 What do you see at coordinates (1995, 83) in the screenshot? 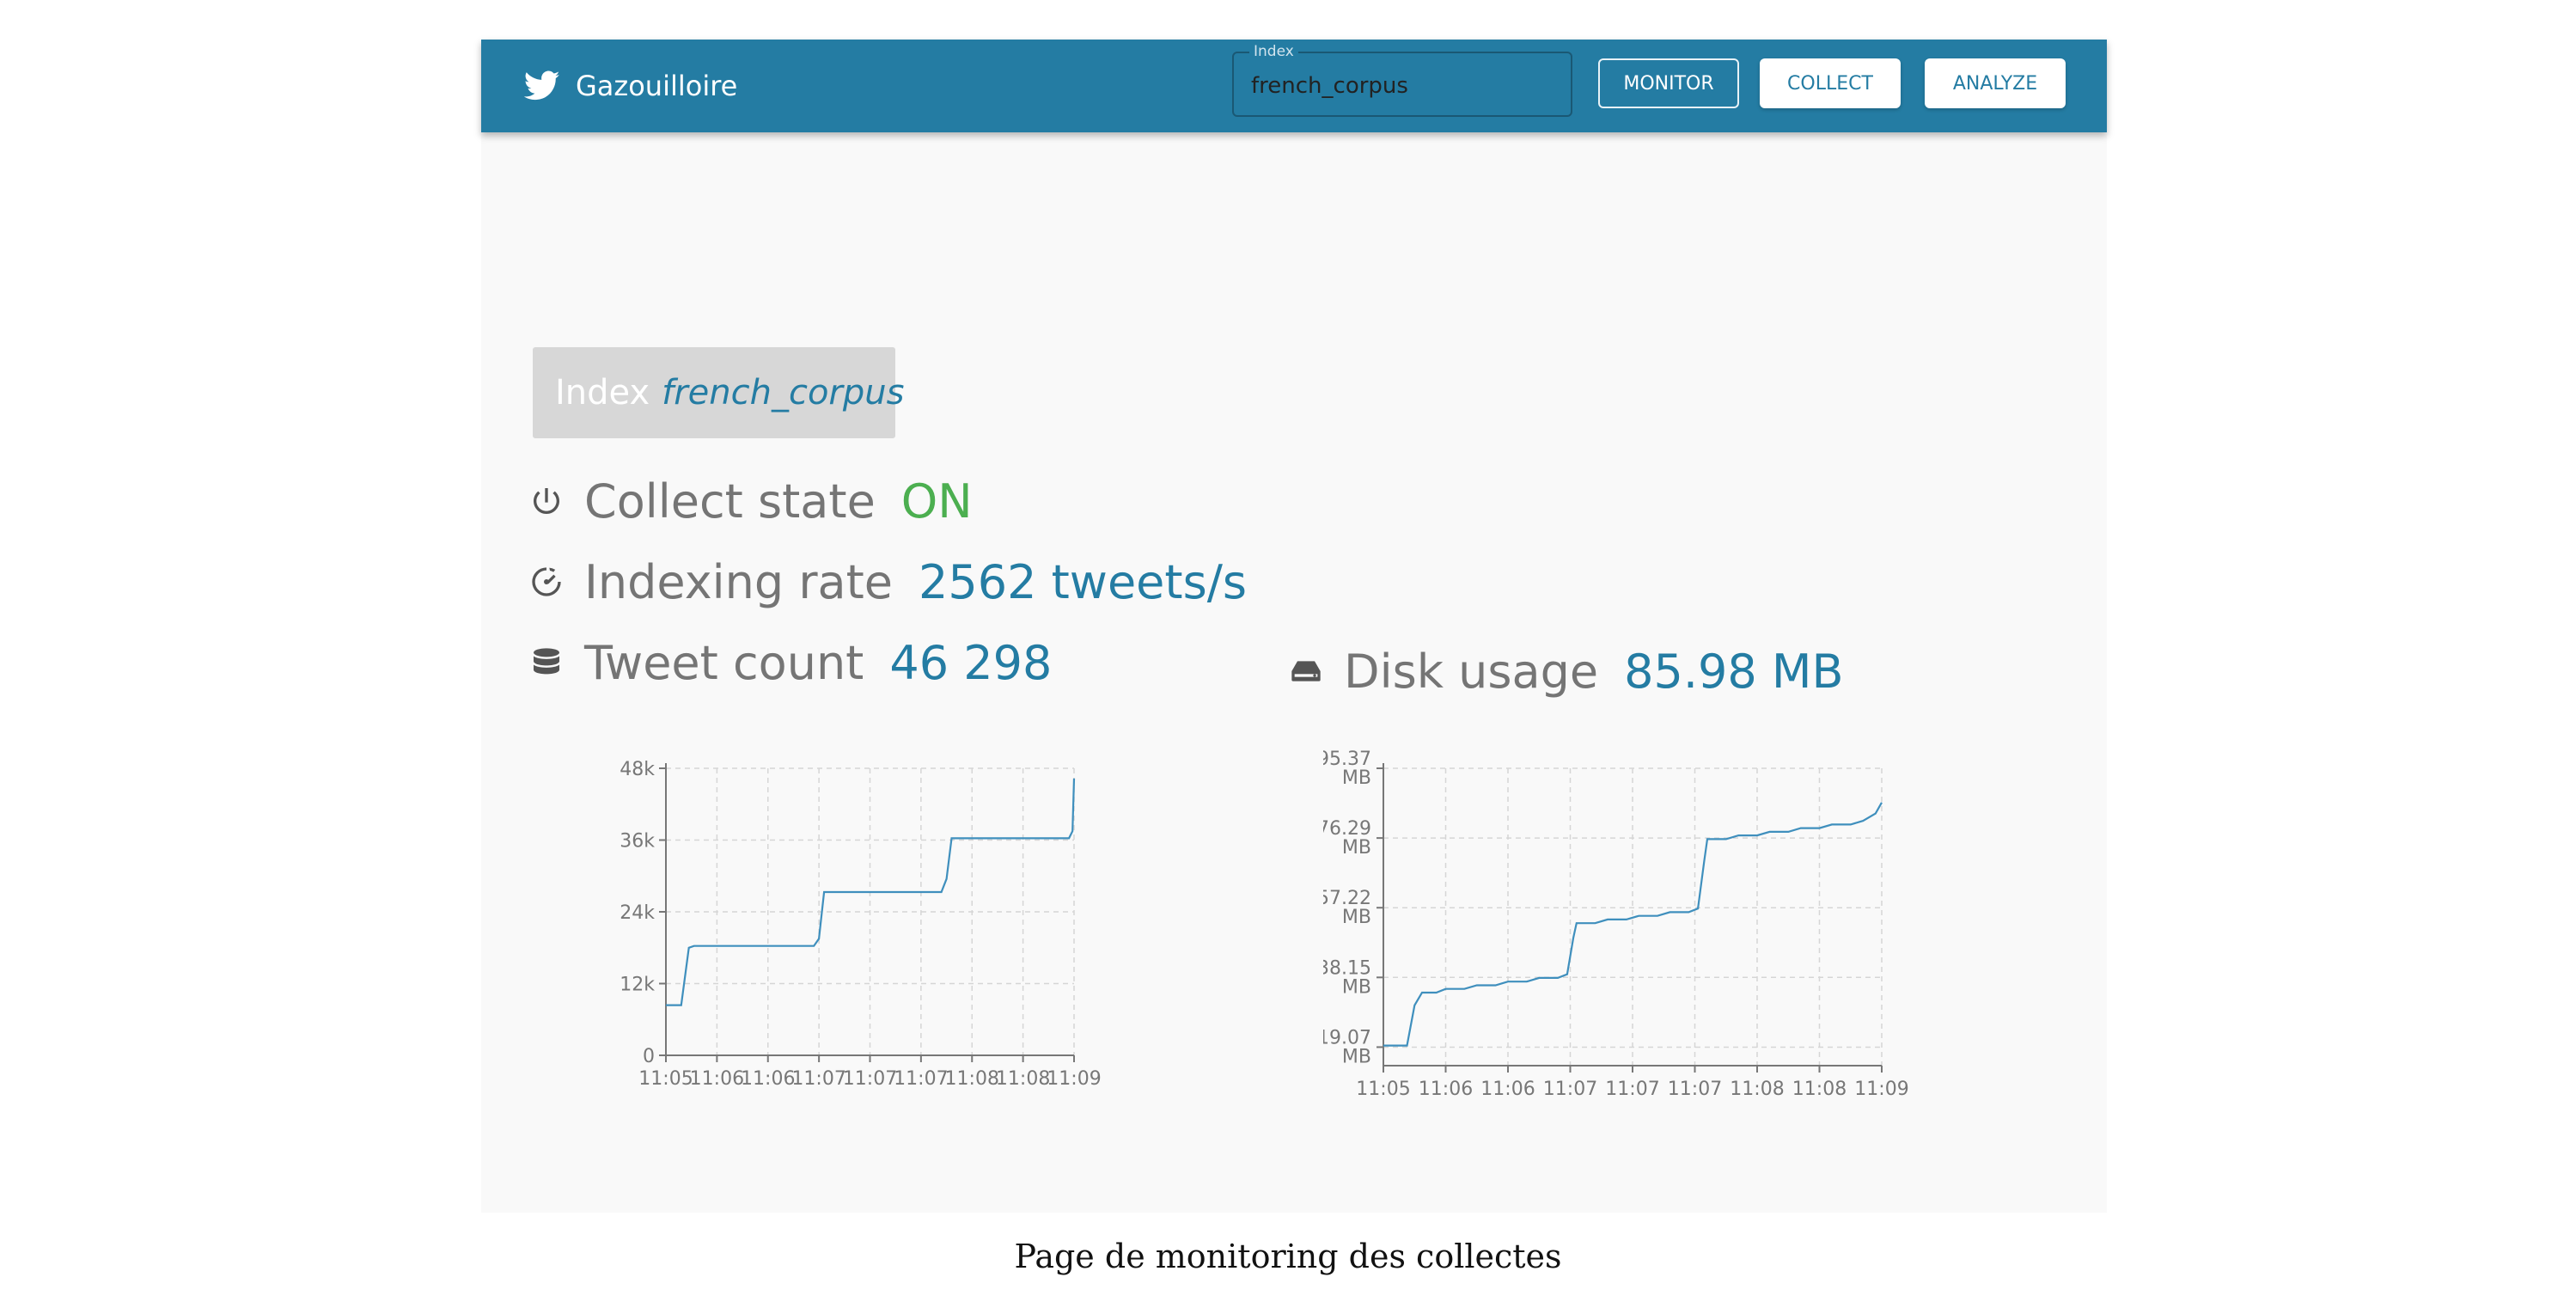
I see `analyze-button: ANALYZE` at bounding box center [1995, 83].